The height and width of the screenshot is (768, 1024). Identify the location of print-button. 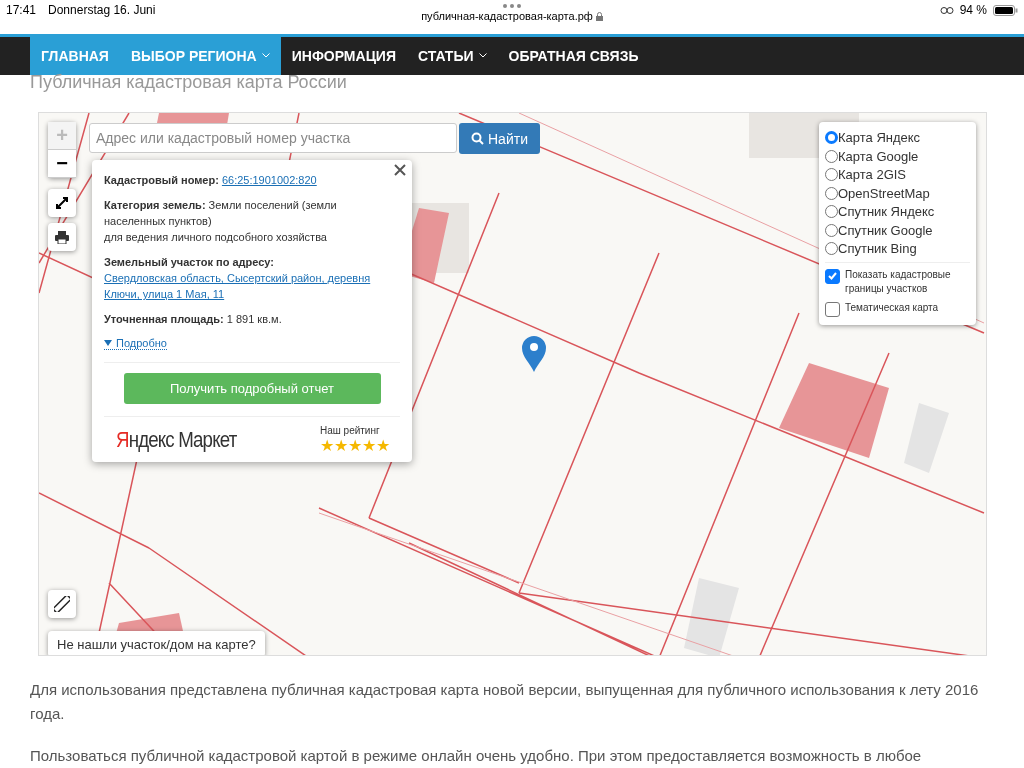
(62, 237).